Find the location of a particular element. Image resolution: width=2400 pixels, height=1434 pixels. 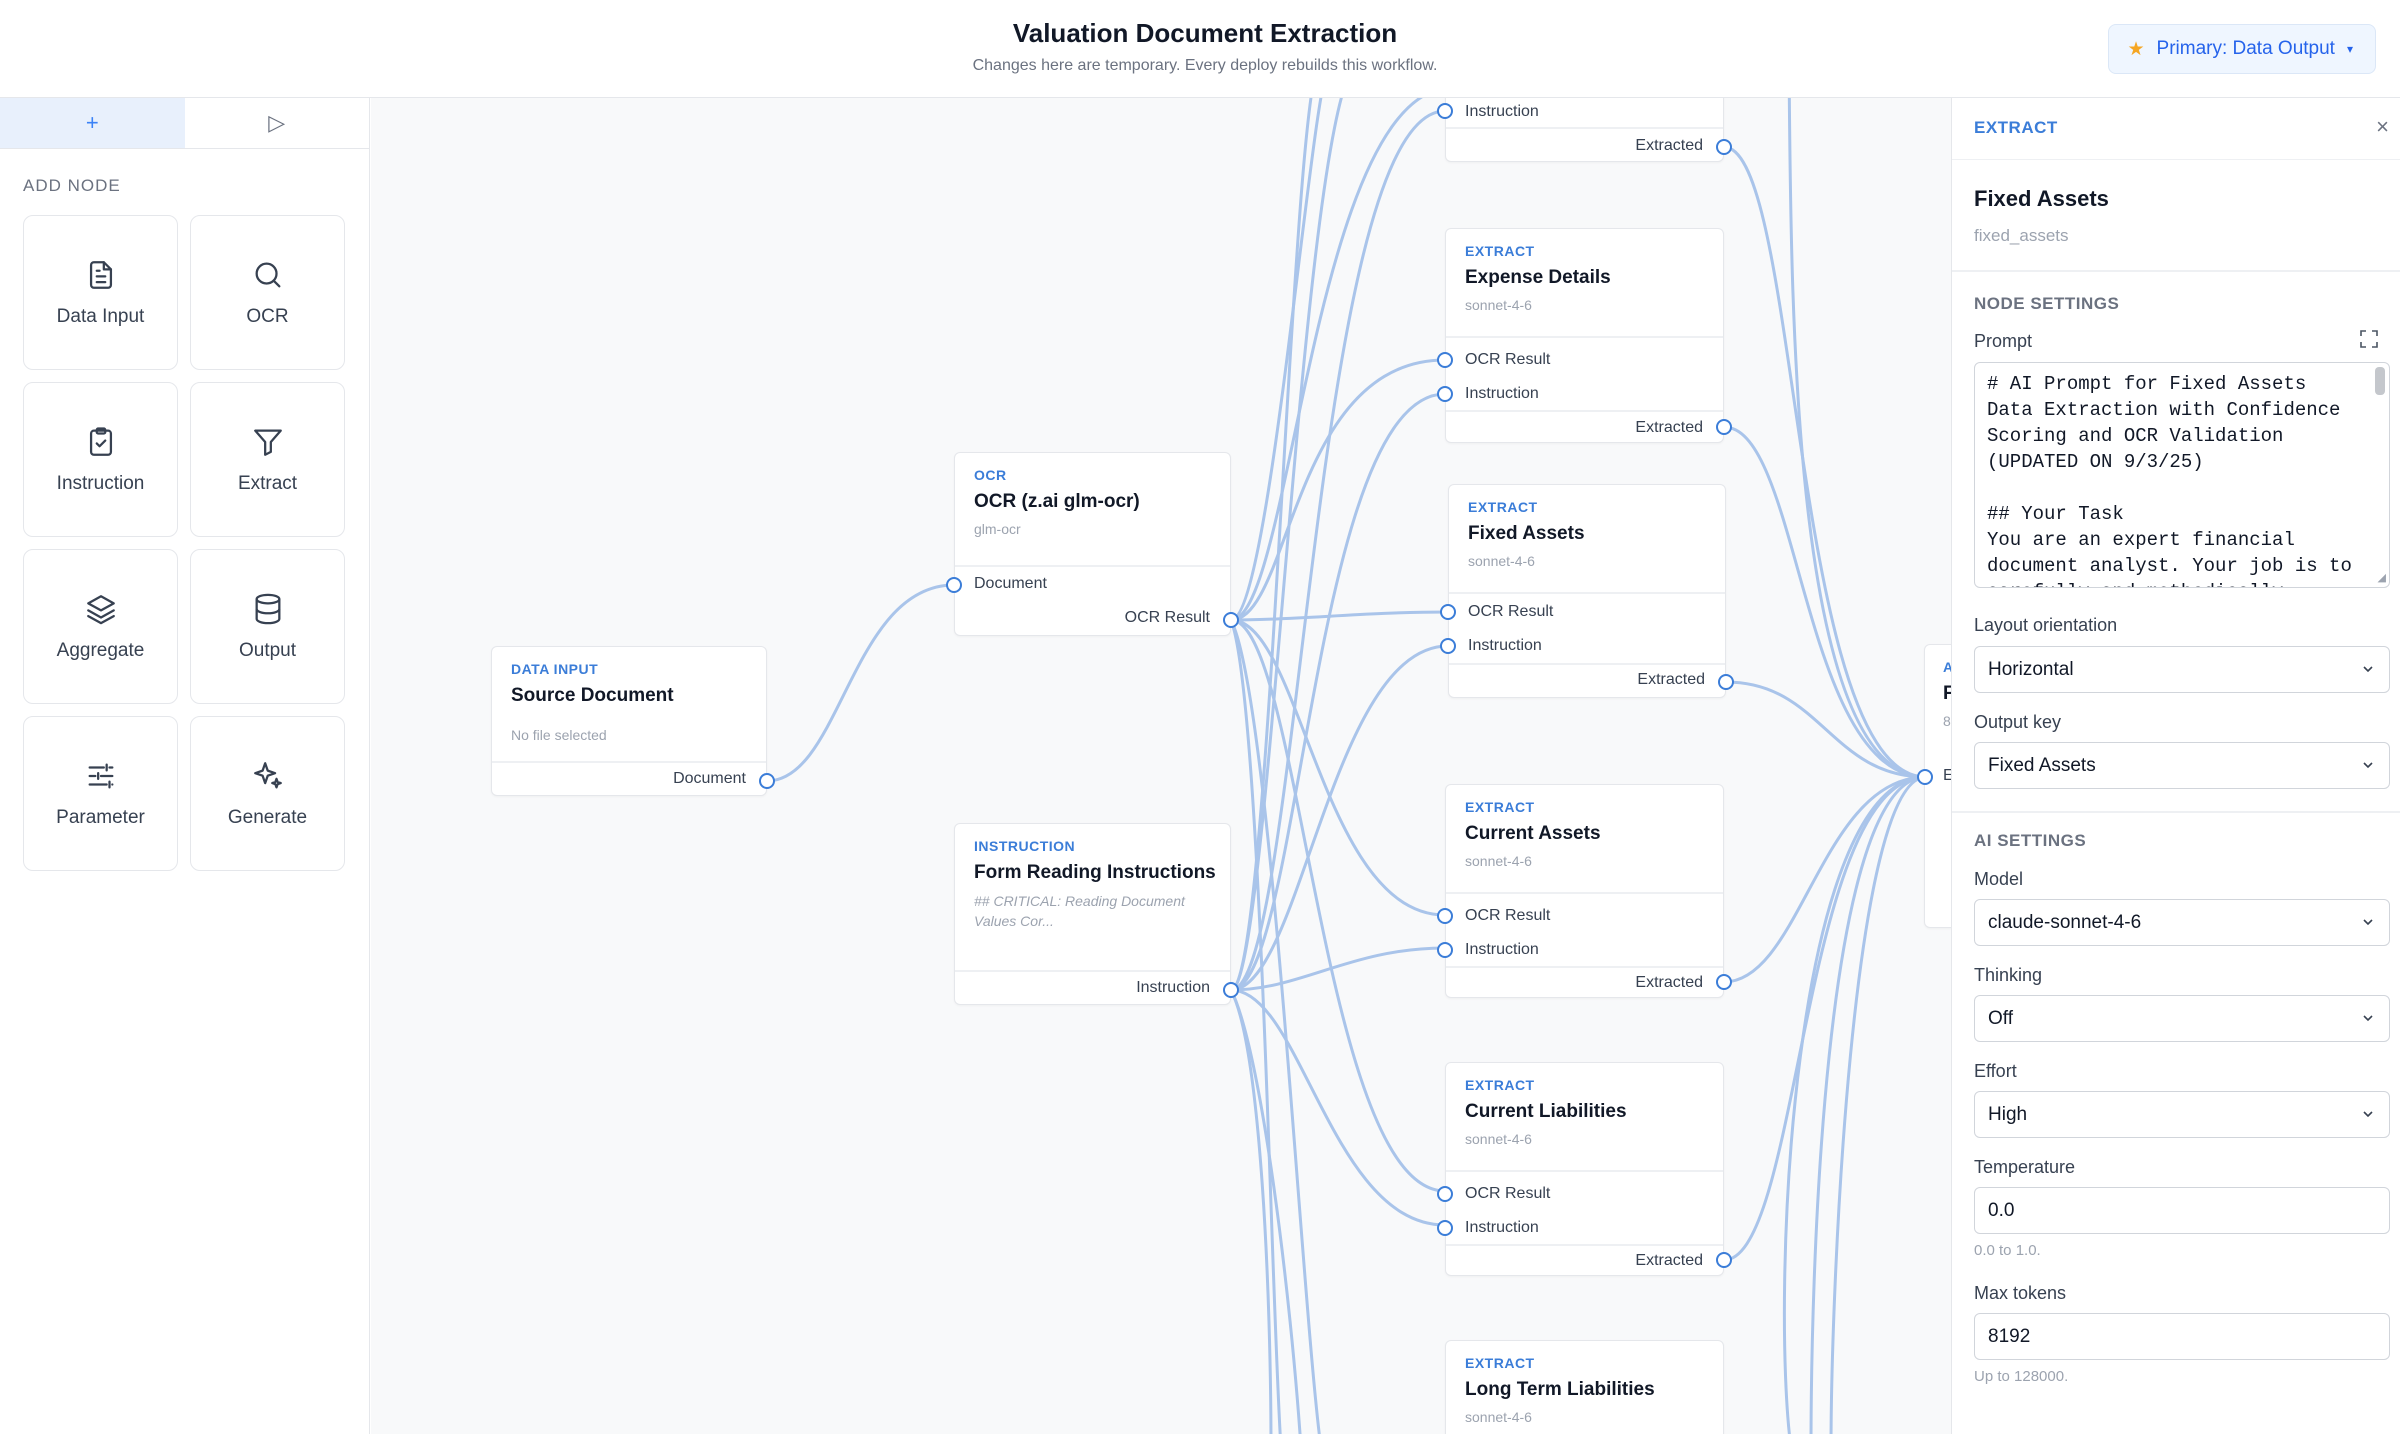

node-subtitle: No file selected is located at coordinates (559, 735).